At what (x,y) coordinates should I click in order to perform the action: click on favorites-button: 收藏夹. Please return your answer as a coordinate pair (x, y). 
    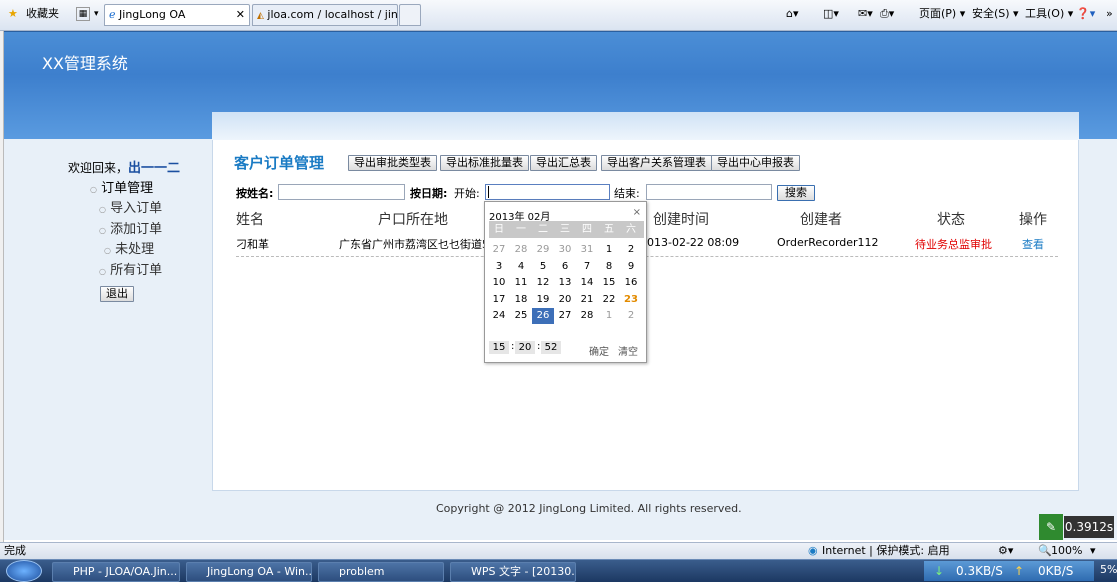
    Looking at the image, I should click on (42, 14).